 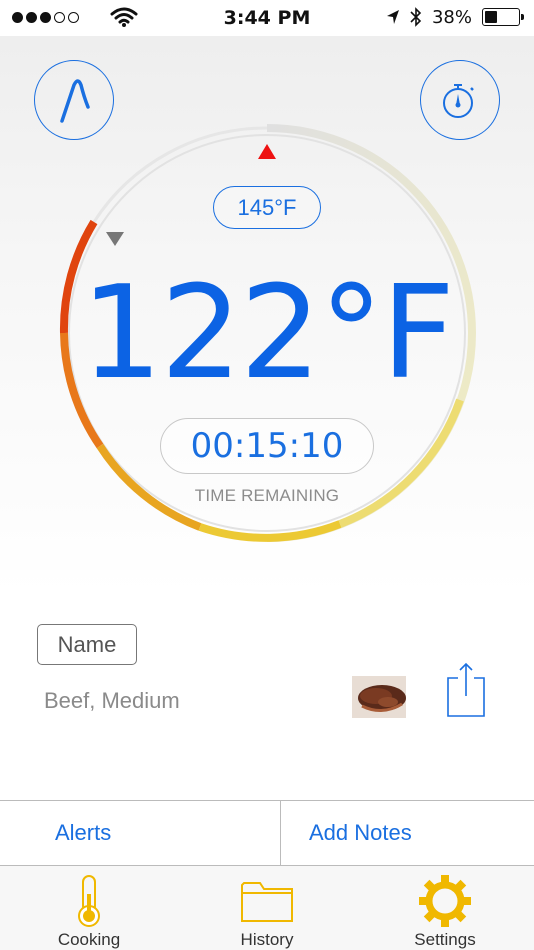 I want to click on steak-image, so click(x=379, y=697).